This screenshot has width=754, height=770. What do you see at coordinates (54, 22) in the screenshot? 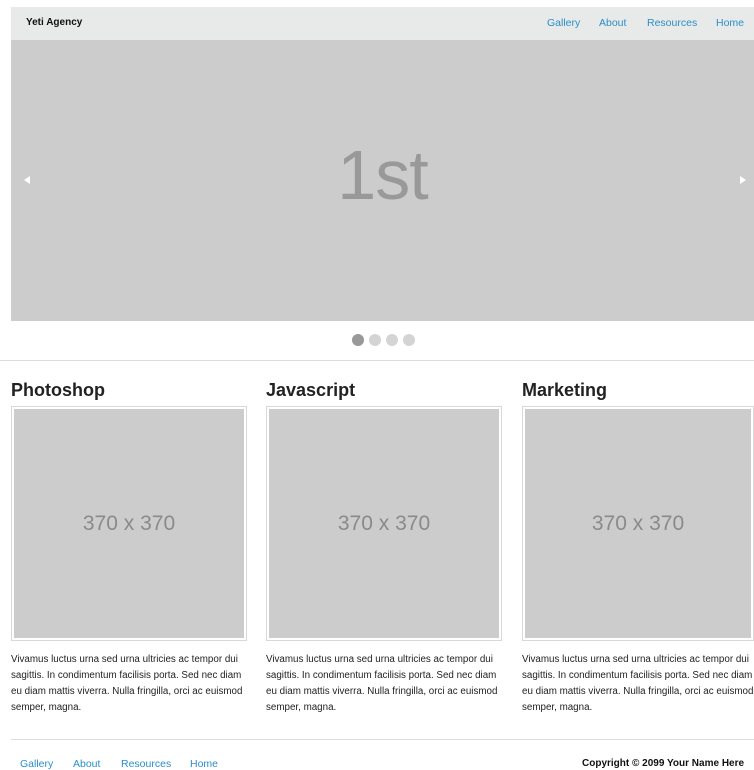
I see `brand-logo: Yeti Agency` at bounding box center [54, 22].